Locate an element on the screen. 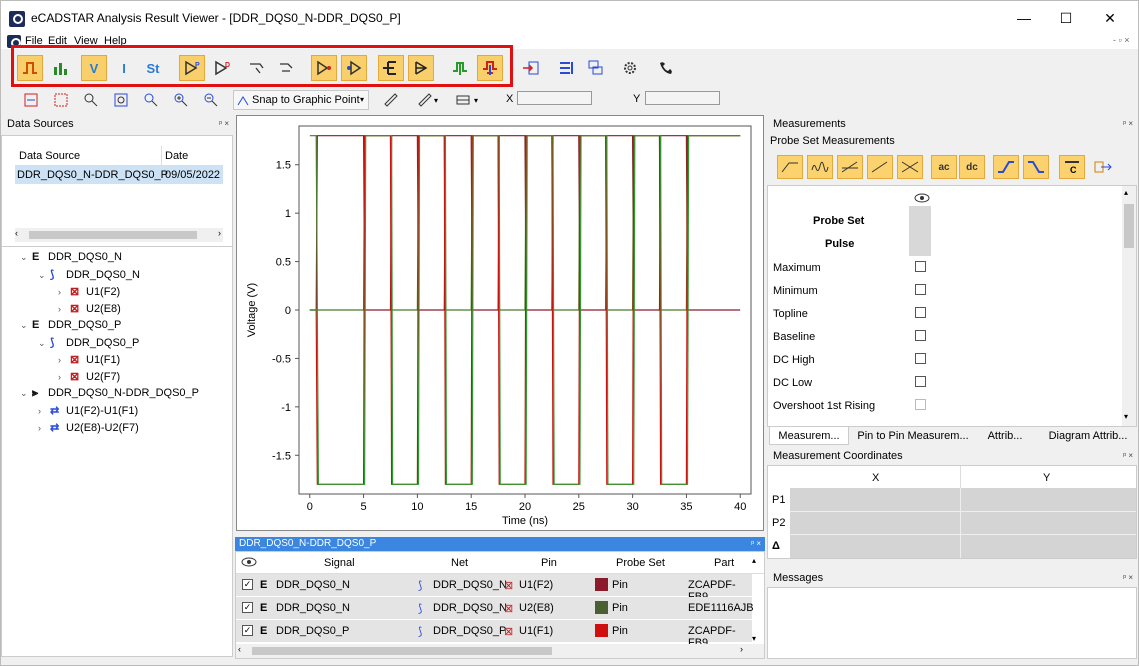 The image size is (1139, 666). phone-button is located at coordinates (666, 68).